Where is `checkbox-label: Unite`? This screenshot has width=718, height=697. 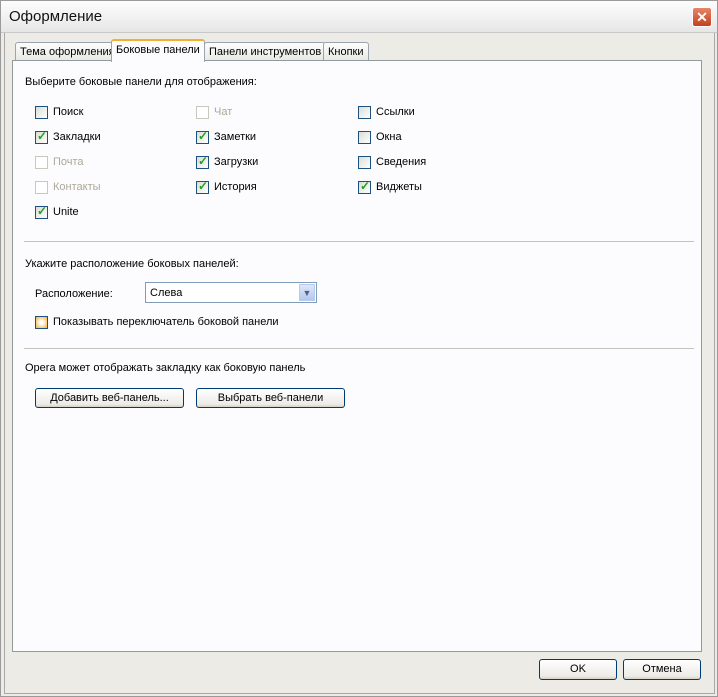
checkbox-label: Unite is located at coordinates (66, 212).